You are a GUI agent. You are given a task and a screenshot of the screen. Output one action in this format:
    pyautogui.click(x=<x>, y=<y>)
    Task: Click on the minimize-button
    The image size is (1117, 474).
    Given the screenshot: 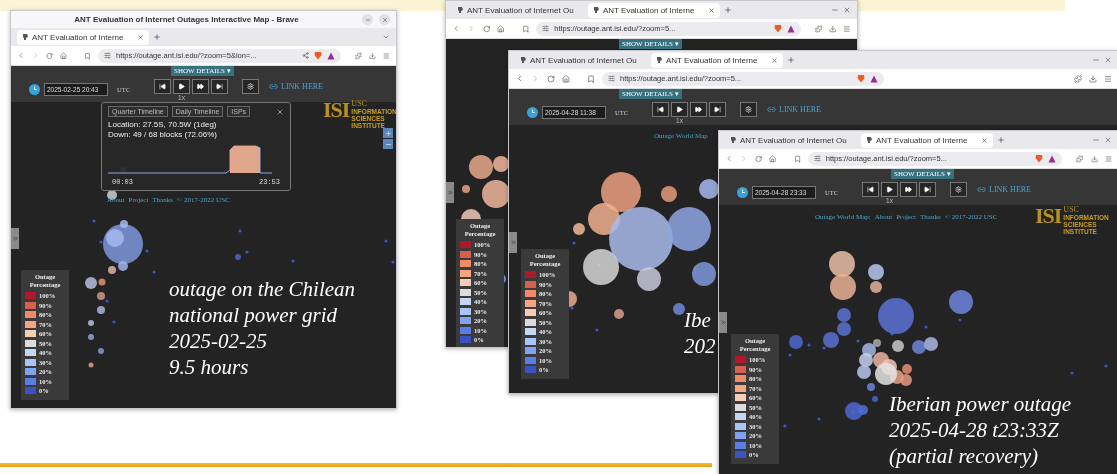 What is the action you would take?
    pyautogui.click(x=367, y=19)
    